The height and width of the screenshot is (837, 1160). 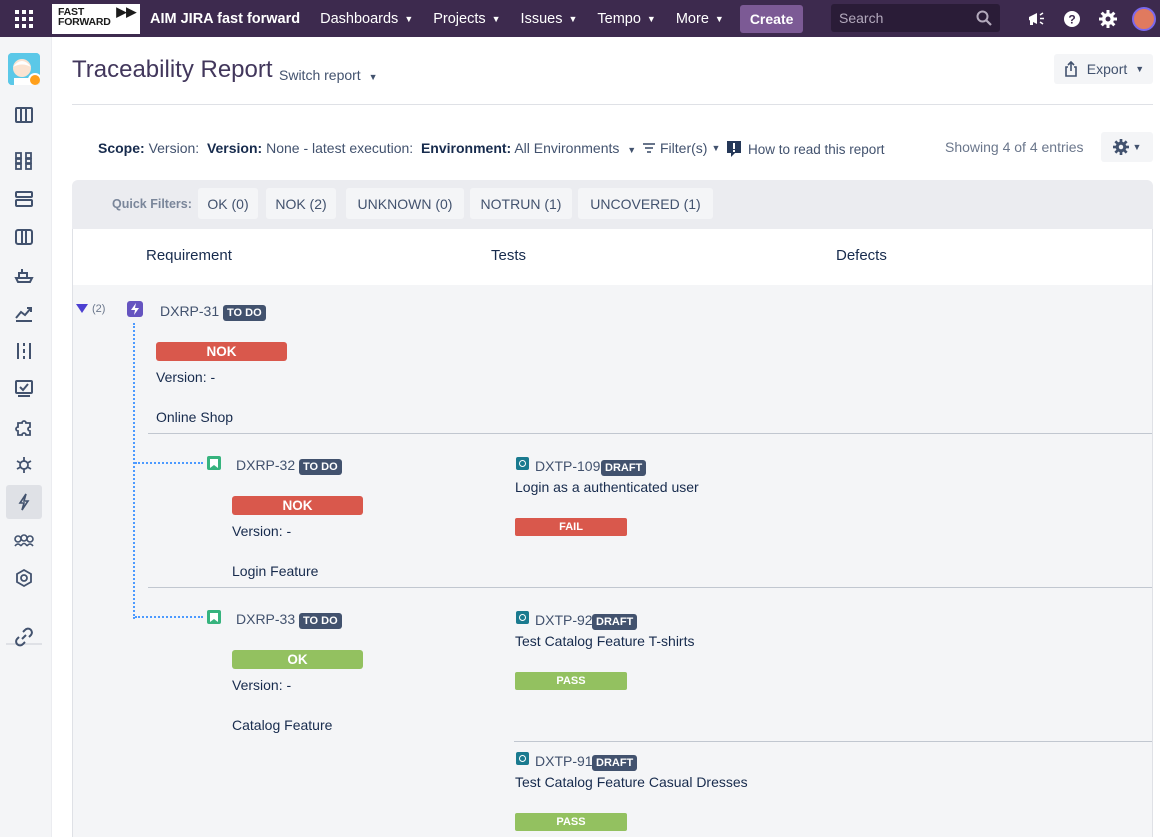 I want to click on expand-toggle: (2), so click(x=90, y=309).